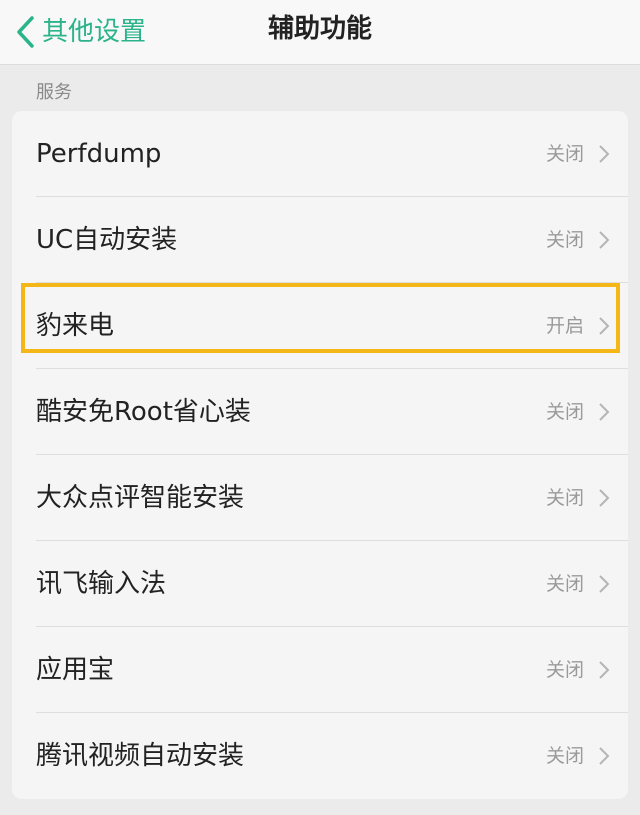 This screenshot has width=640, height=815. What do you see at coordinates (320, 412) in the screenshot?
I see `service-row-coolapk-install: 酷安免Root省心装 关闭` at bounding box center [320, 412].